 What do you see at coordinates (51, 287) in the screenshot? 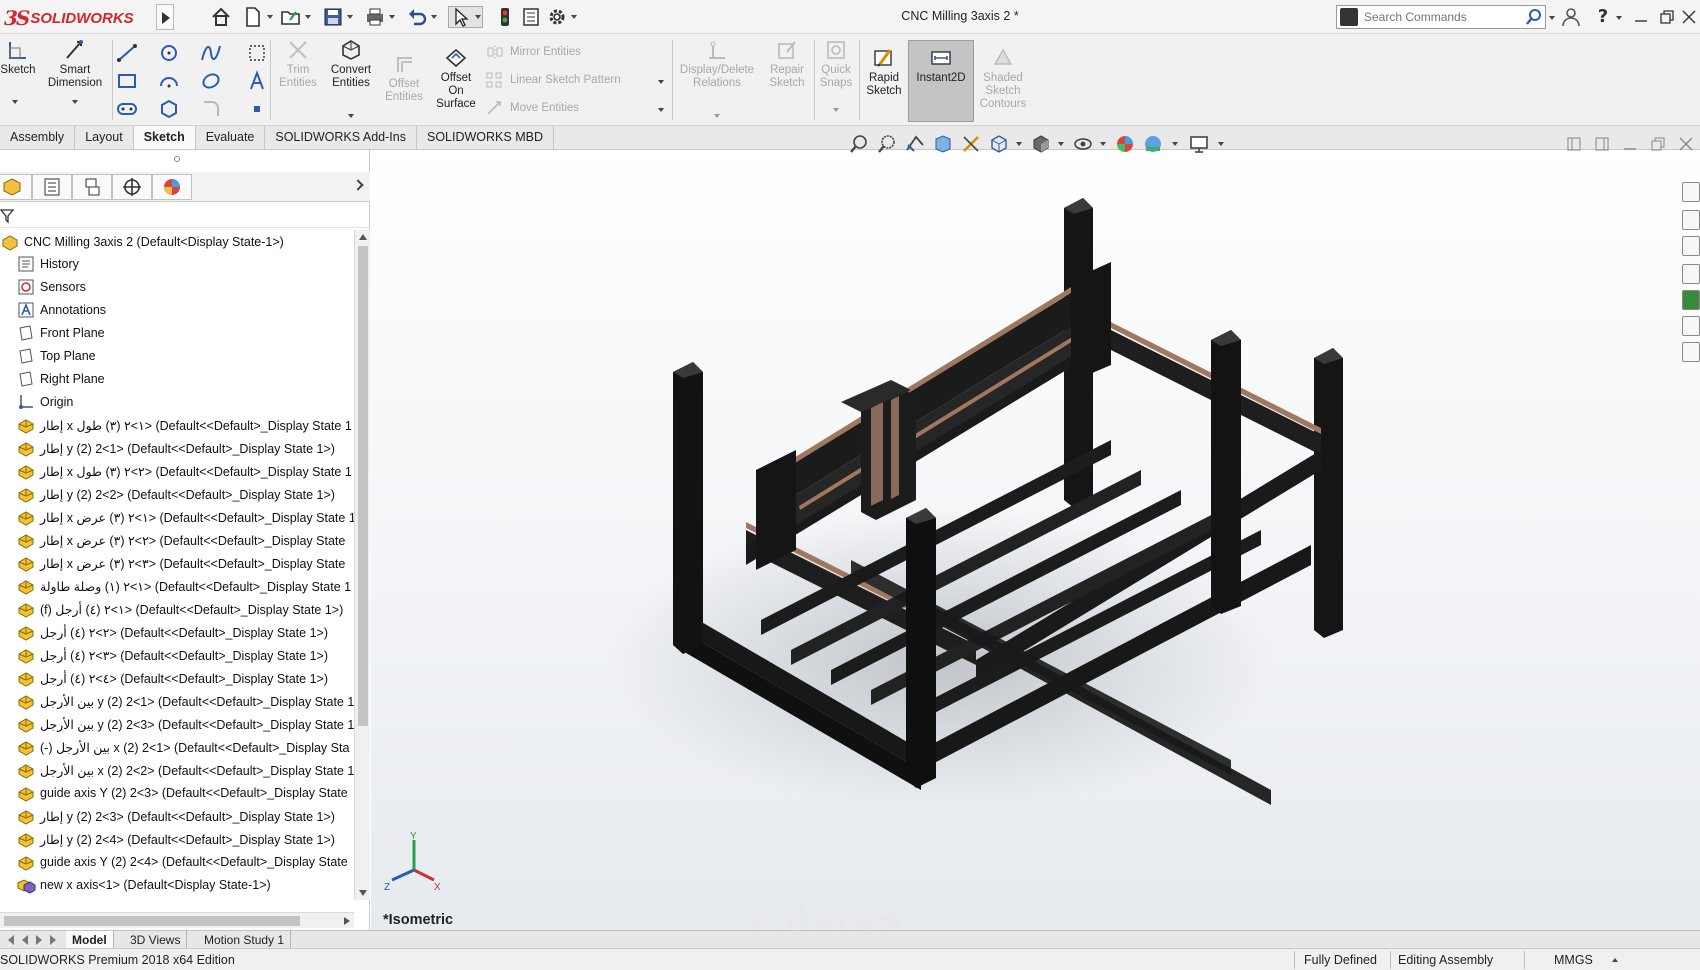
I see `tree-item: Sensors` at bounding box center [51, 287].